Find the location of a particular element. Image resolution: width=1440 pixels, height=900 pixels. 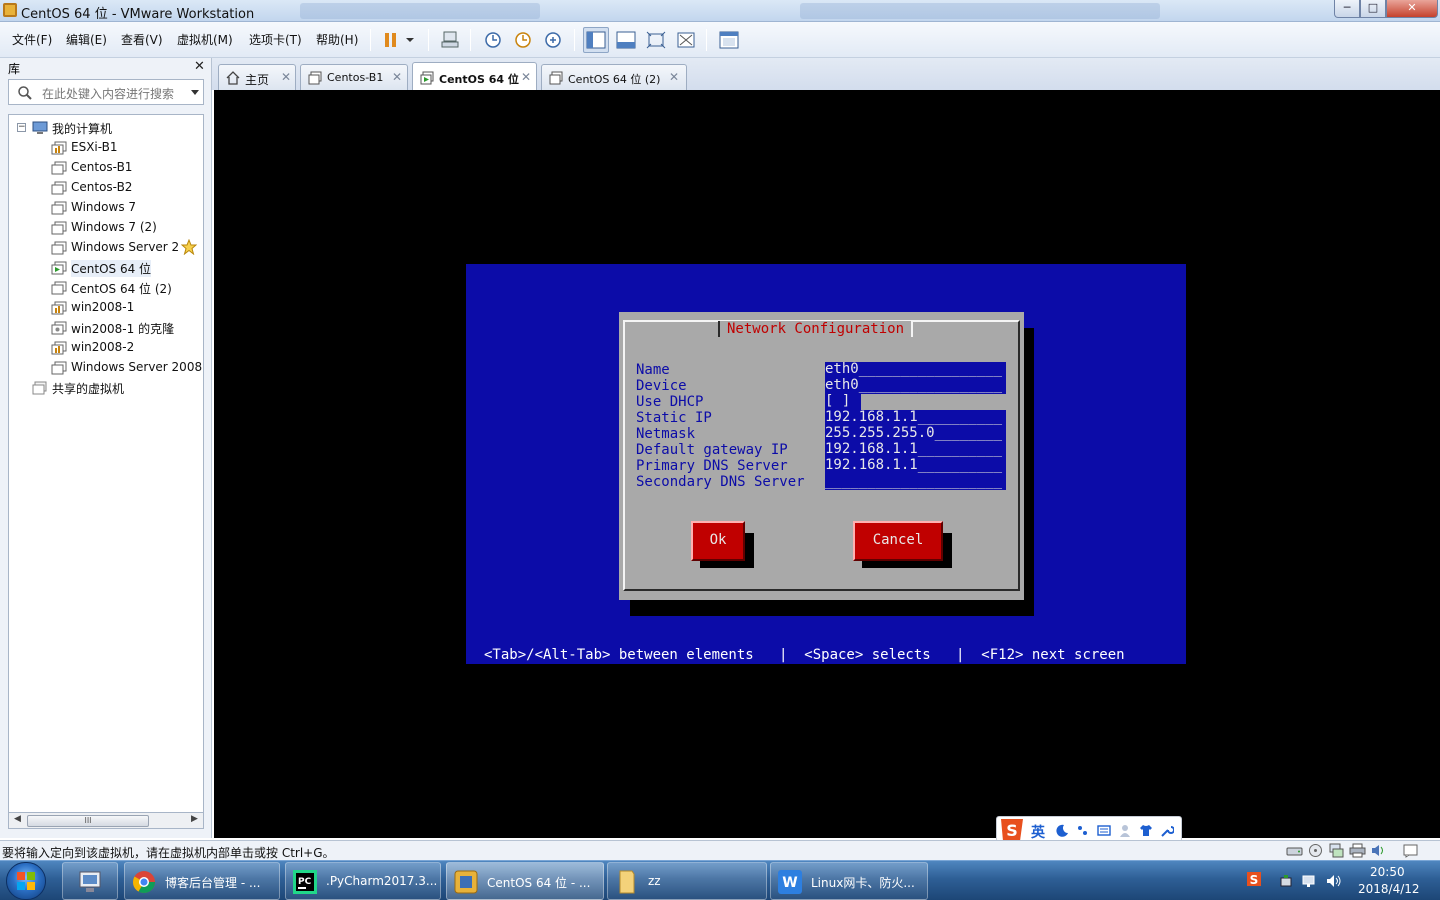

shared-vms-icon is located at coordinates (39, 388).